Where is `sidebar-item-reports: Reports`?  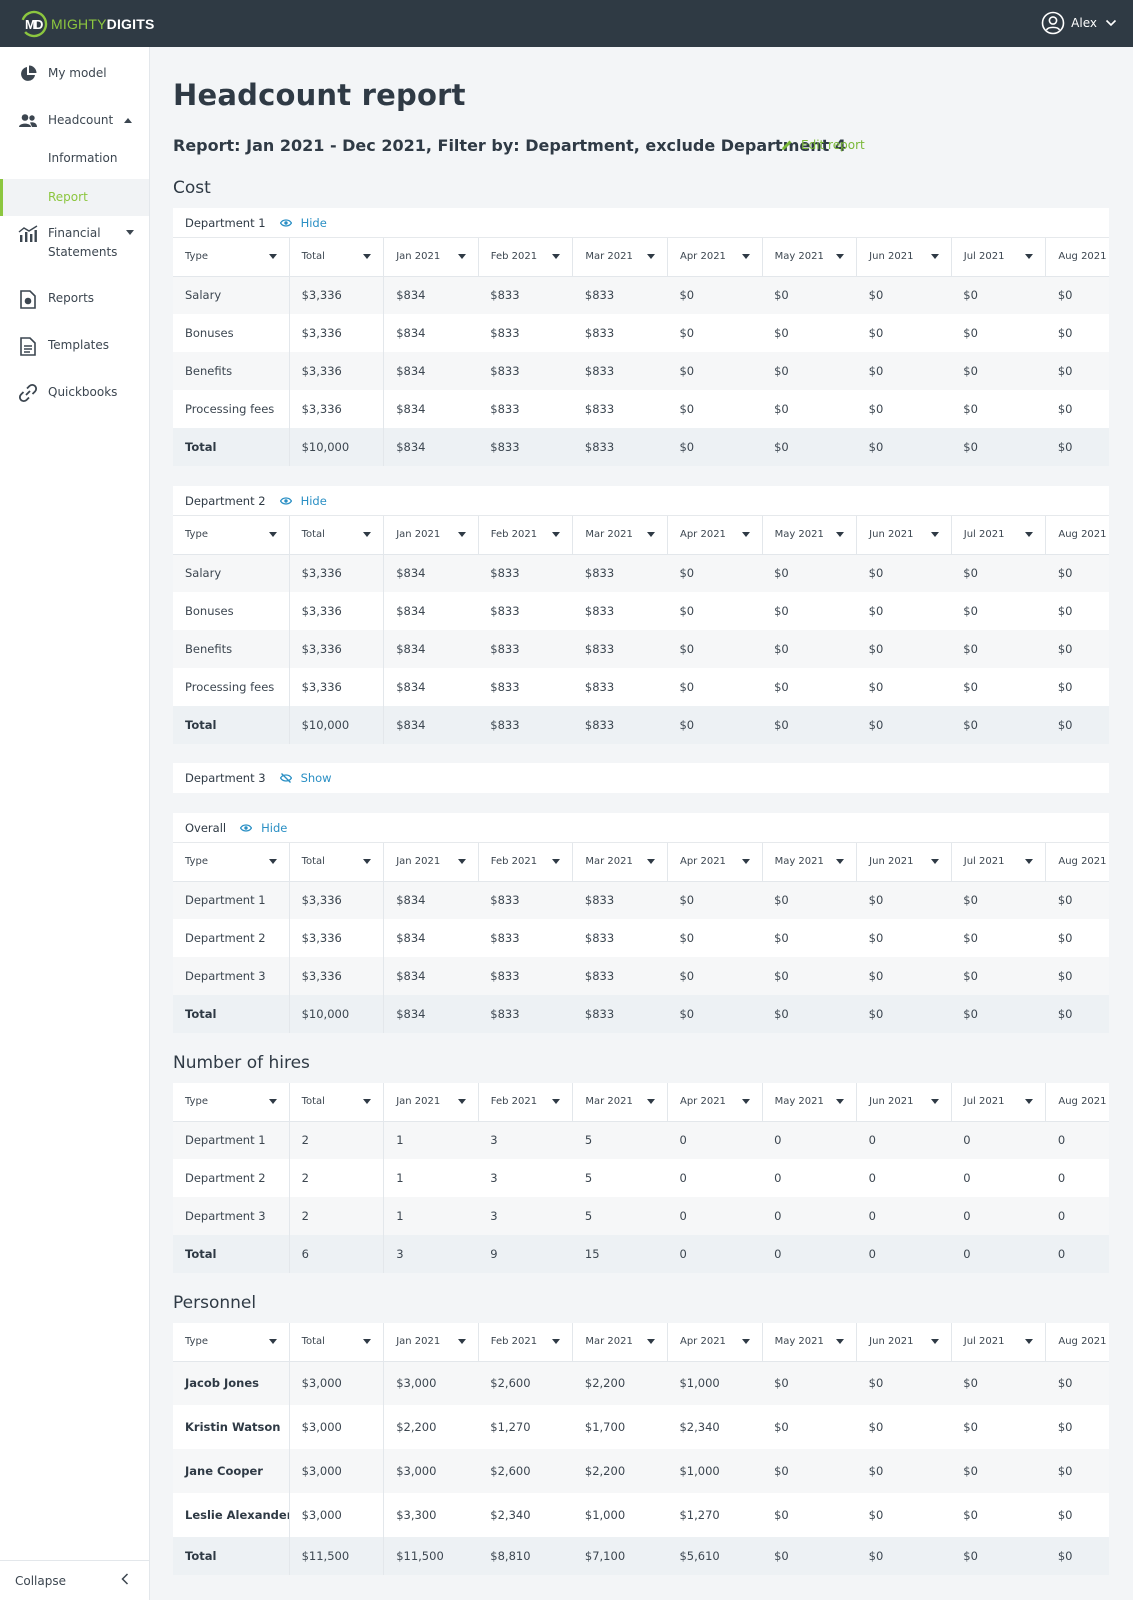
sidebar-item-reports: Reports is located at coordinates (74, 299).